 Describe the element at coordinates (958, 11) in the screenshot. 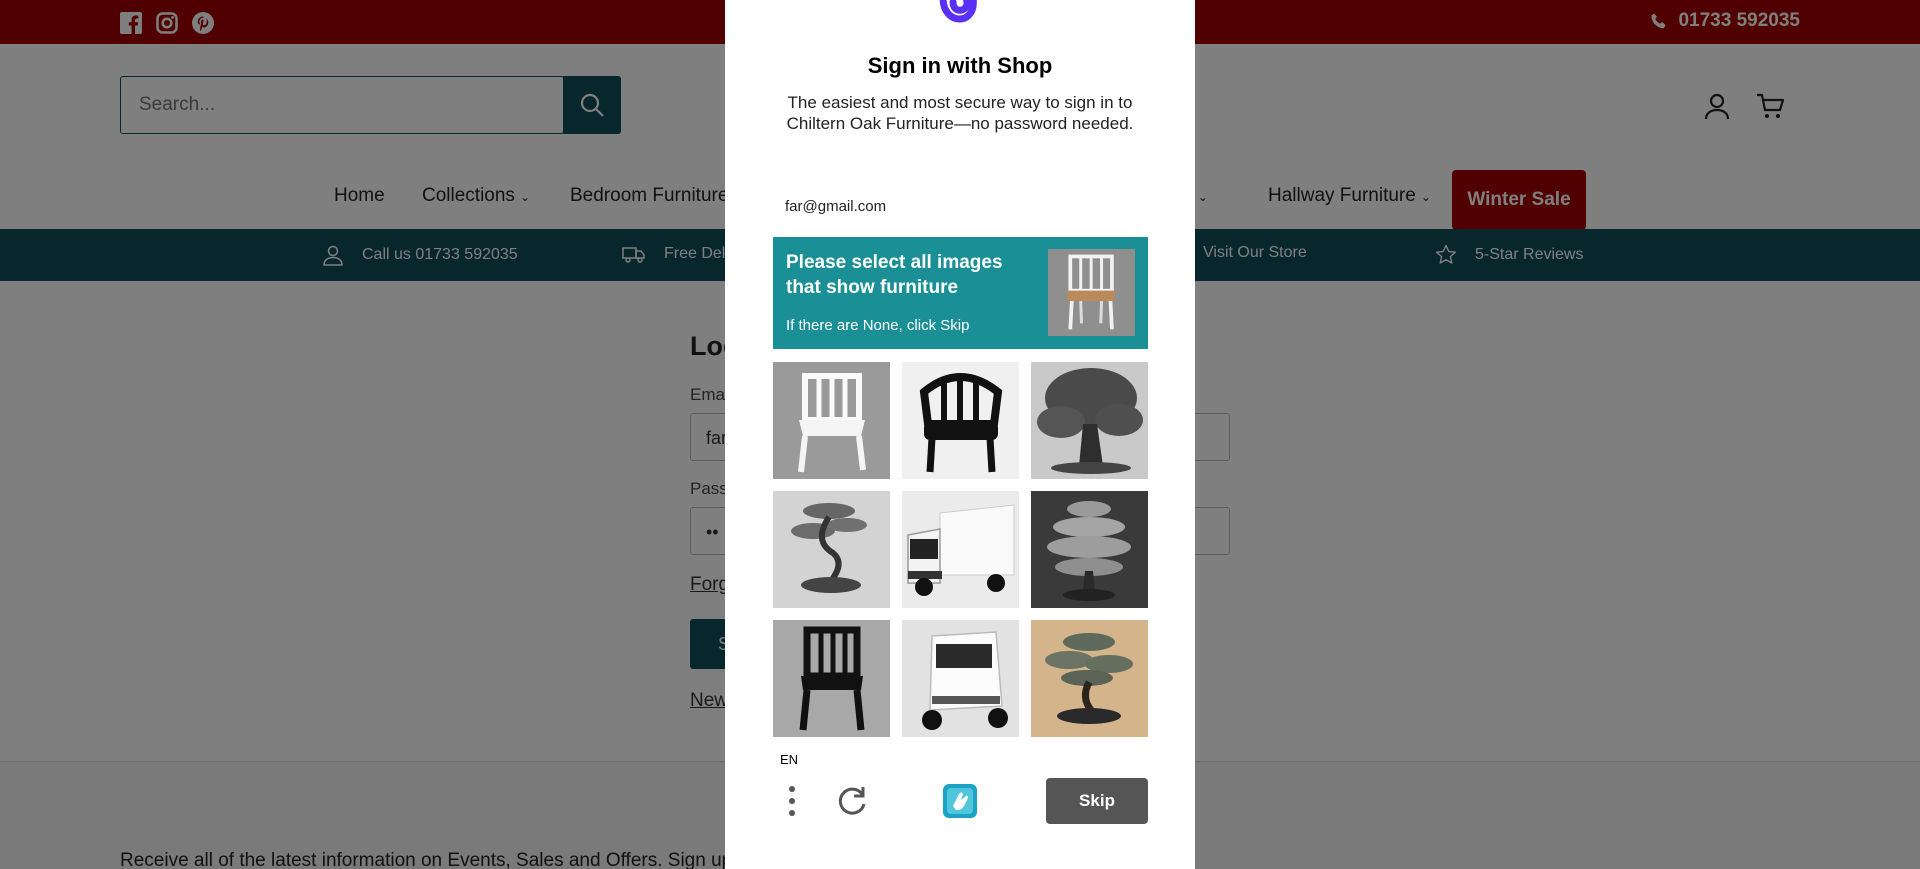

I see `shop-logo-icon` at that location.